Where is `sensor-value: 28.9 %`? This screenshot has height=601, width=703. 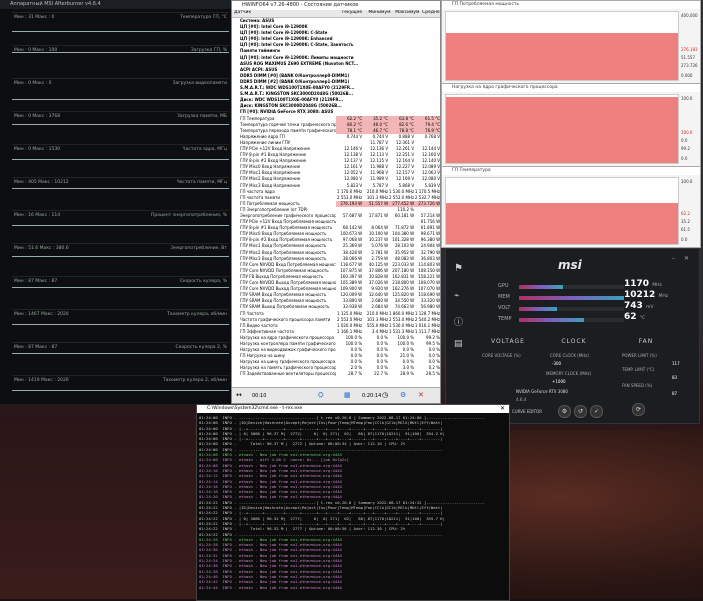
sensor-value: 28.9 % is located at coordinates (407, 374).